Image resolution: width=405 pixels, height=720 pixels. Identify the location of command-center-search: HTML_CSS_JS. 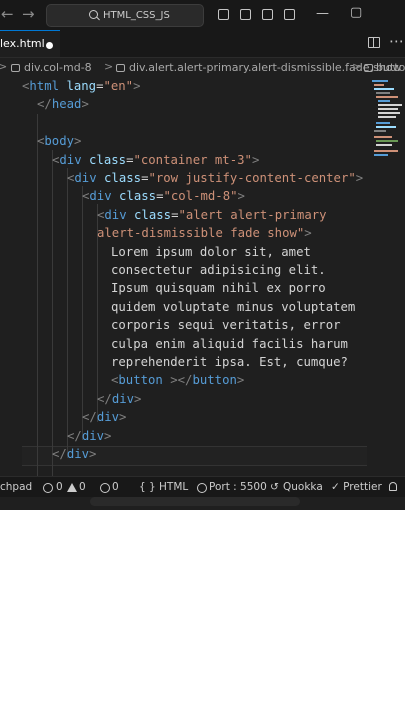
(125, 15).